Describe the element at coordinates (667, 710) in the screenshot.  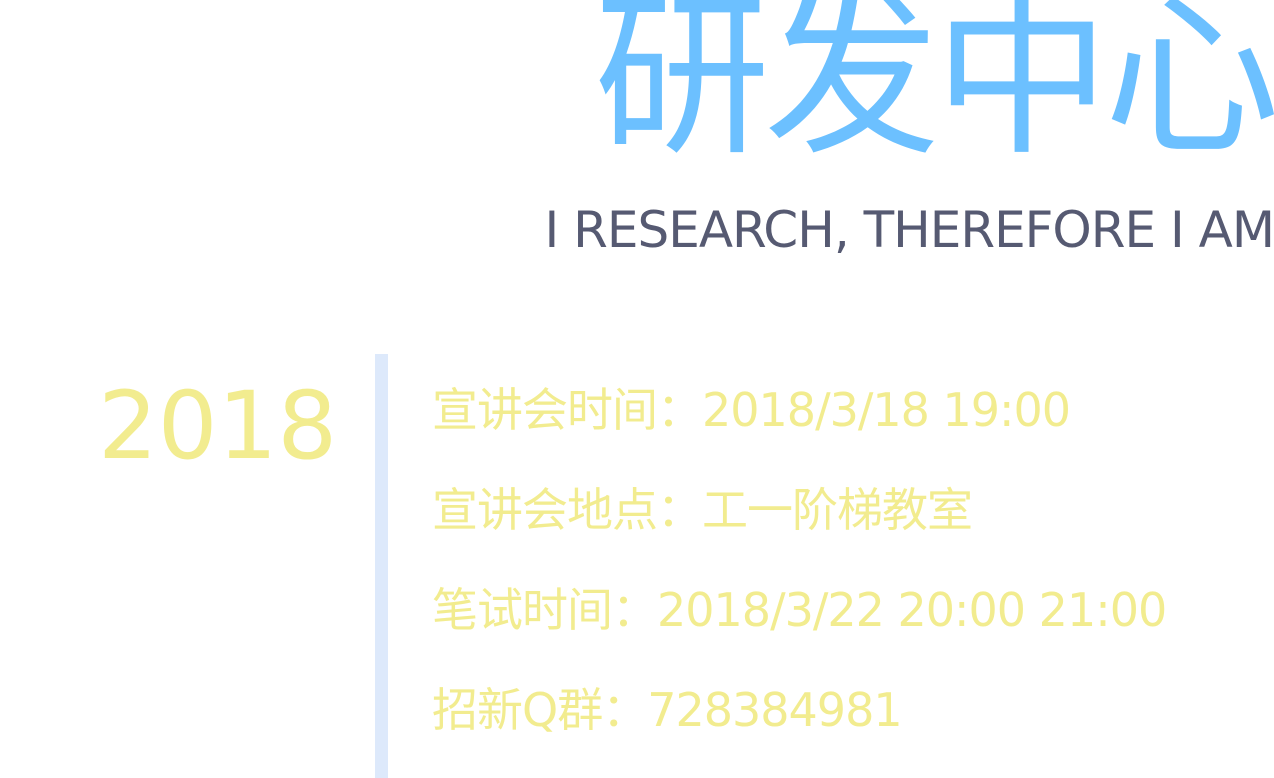
I see `recruitment-qq-group: 招新Q群：728384981` at that location.